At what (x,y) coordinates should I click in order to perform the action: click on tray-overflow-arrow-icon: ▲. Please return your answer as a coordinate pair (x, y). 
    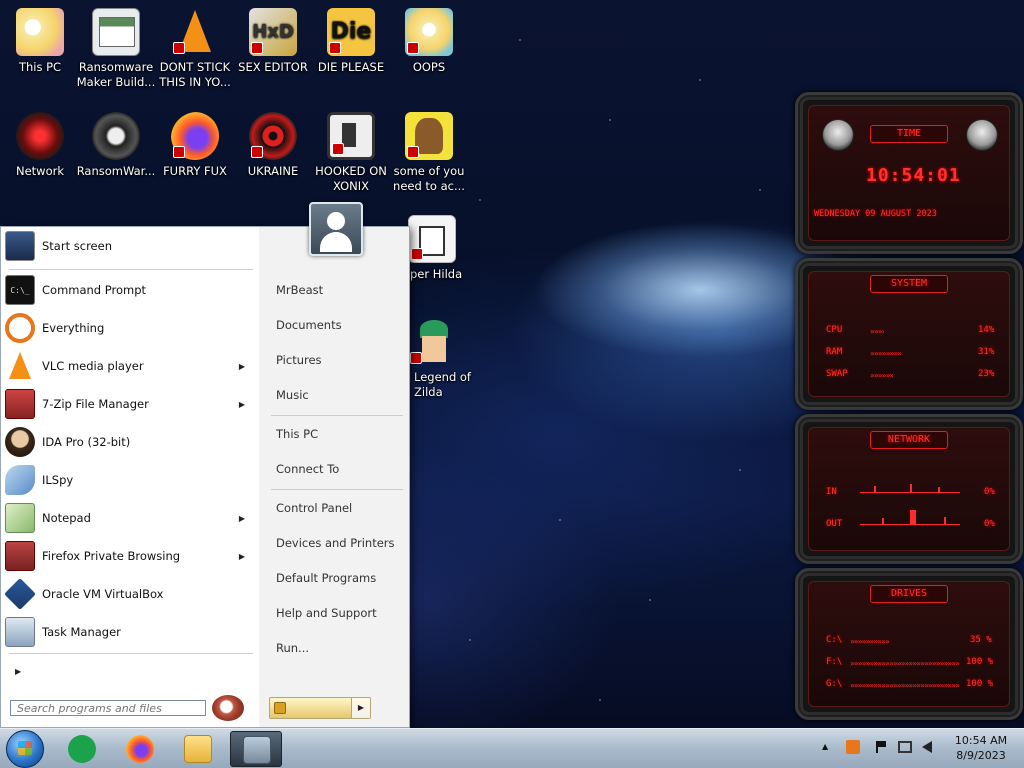
    Looking at the image, I should click on (825, 746).